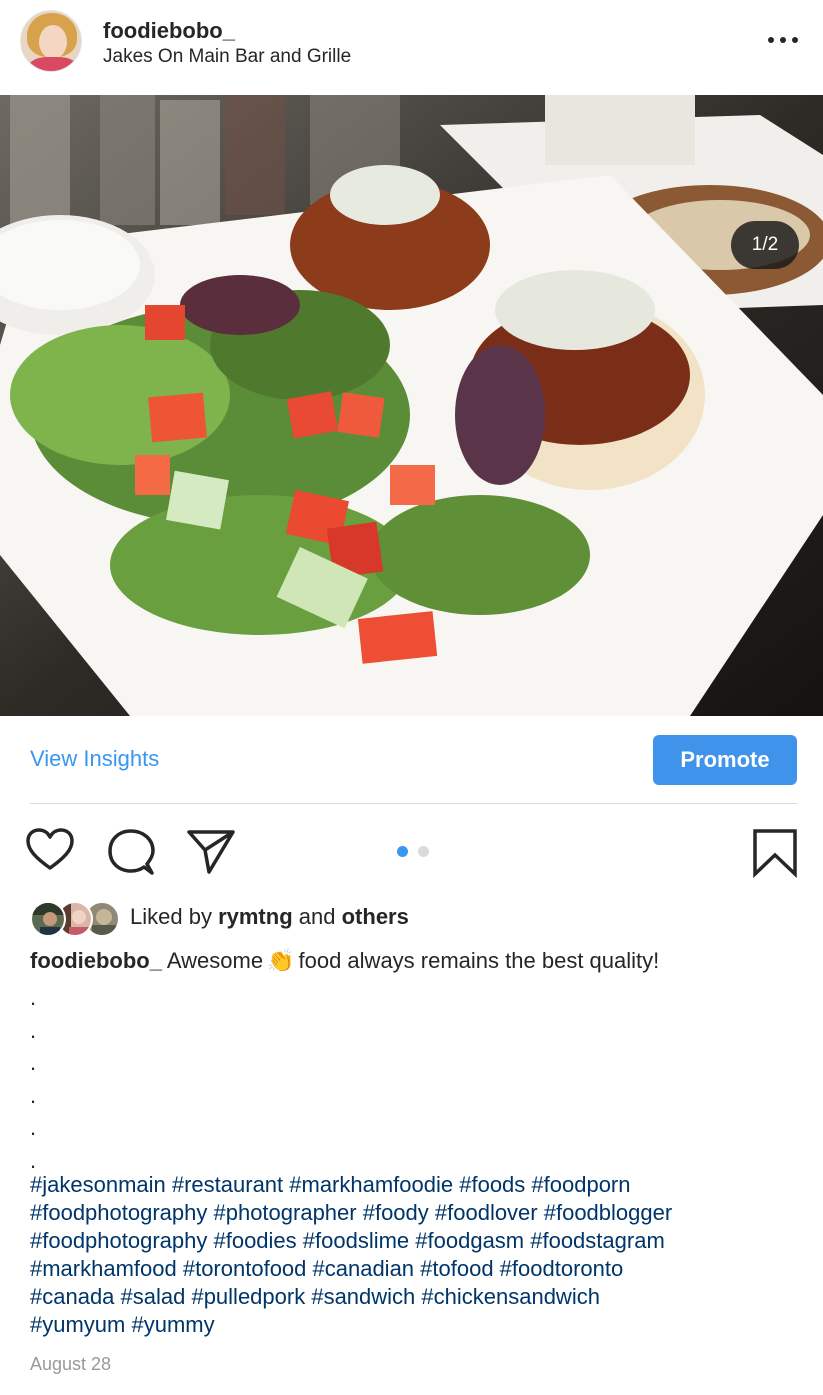 The height and width of the screenshot is (1395, 823). What do you see at coordinates (420, 1325) in the screenshot?
I see `hashtag-line: #yumyum #yummy` at bounding box center [420, 1325].